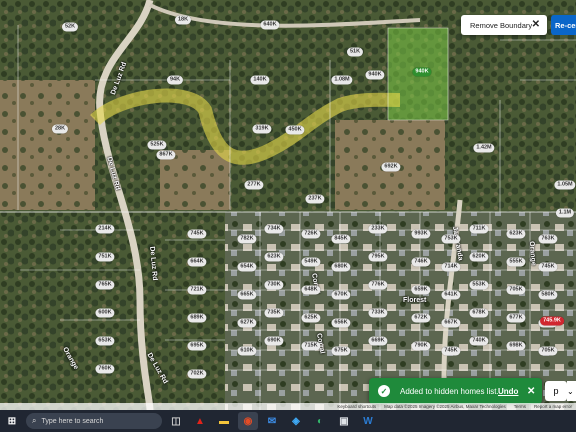  Describe the element at coordinates (70, 27) in the screenshot. I see `price-pin: 52K` at that location.